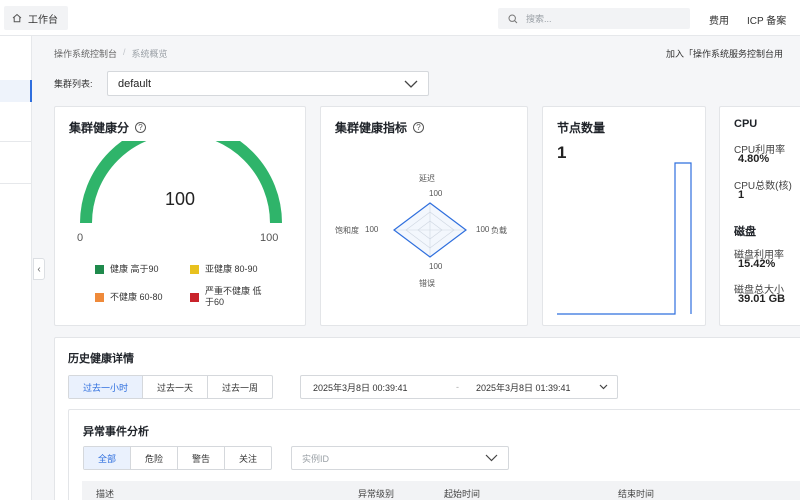  What do you see at coordinates (581, 128) in the screenshot?
I see `node-count-title: 节点数量` at bounding box center [581, 128].